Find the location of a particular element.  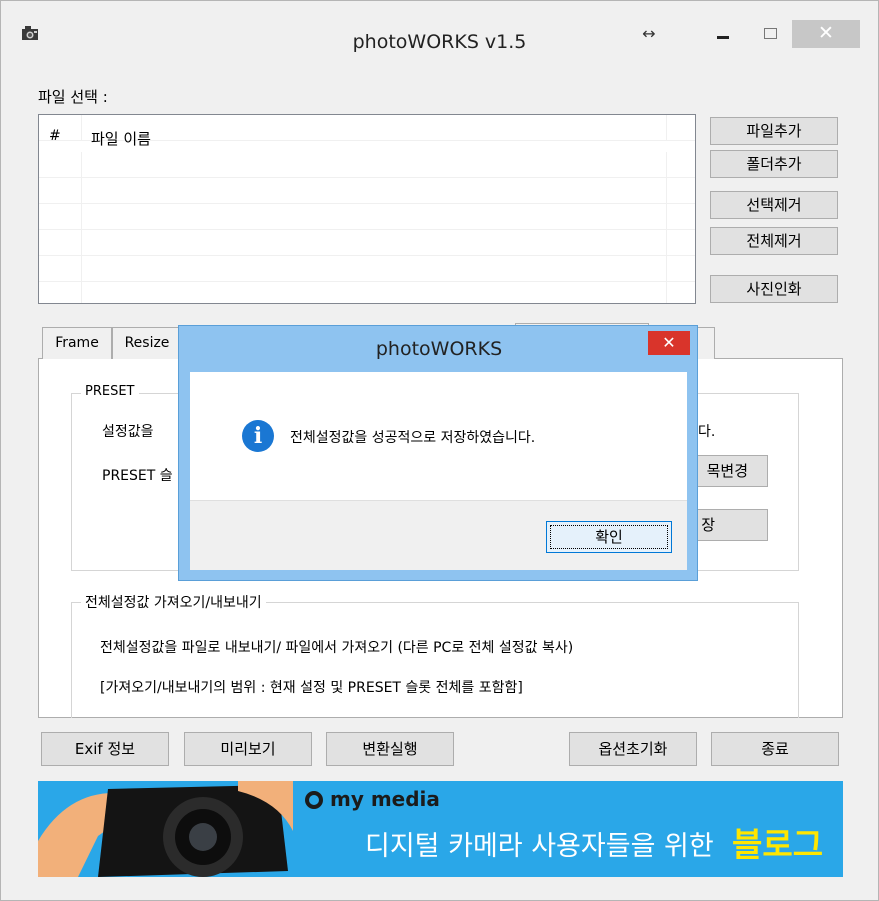

dialog-close-button: ✕ is located at coordinates (669, 343).